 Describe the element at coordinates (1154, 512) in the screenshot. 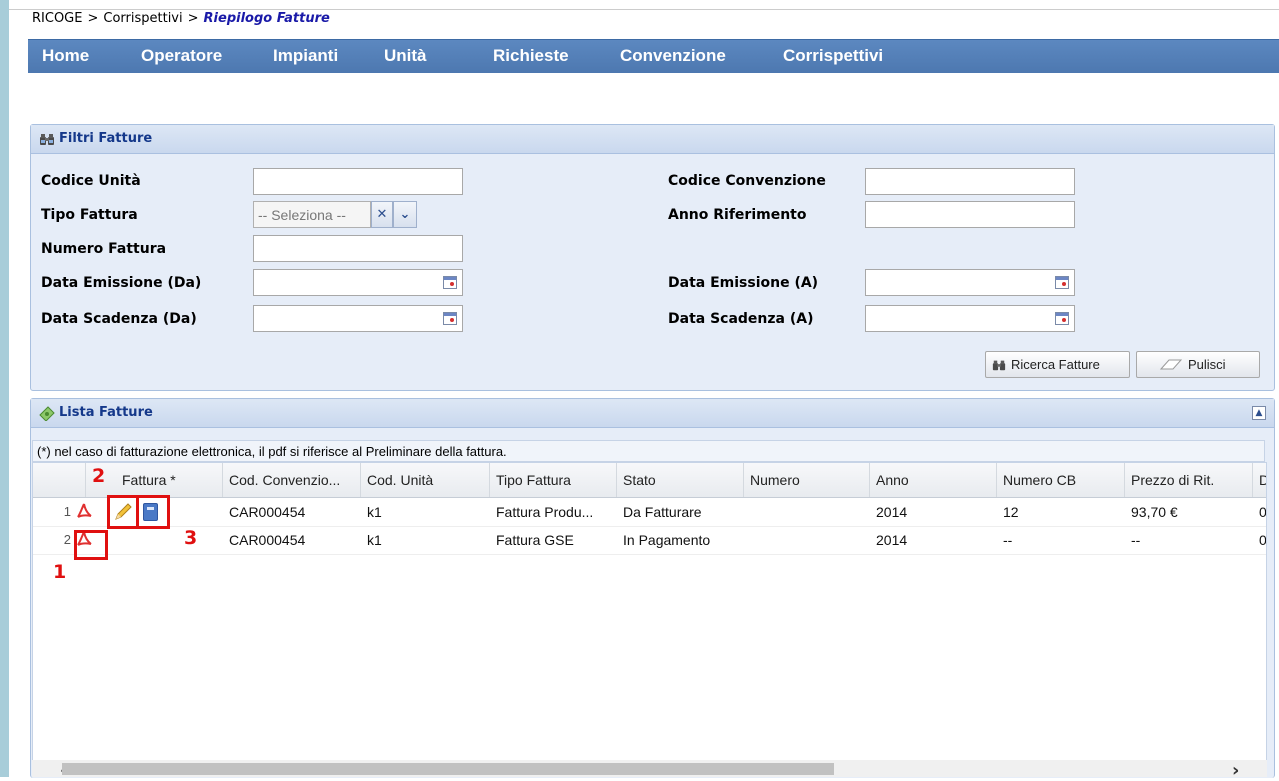

I see `cell-prezzo: 93,70 €` at that location.